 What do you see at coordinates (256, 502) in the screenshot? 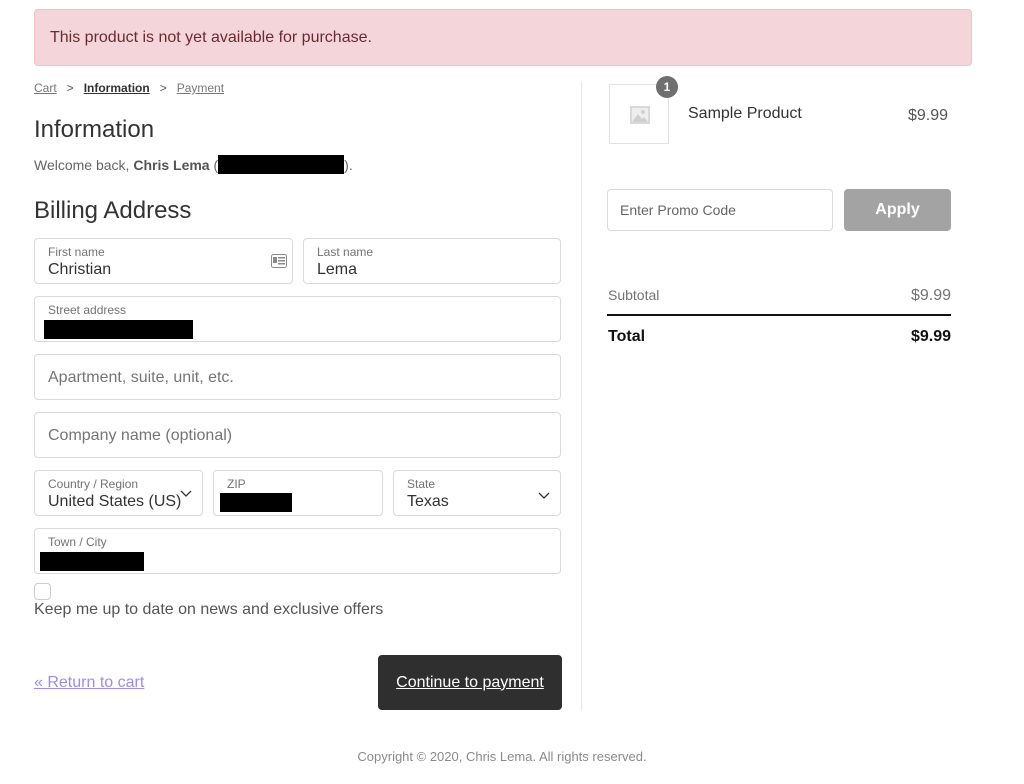
I see `redacted-zip` at bounding box center [256, 502].